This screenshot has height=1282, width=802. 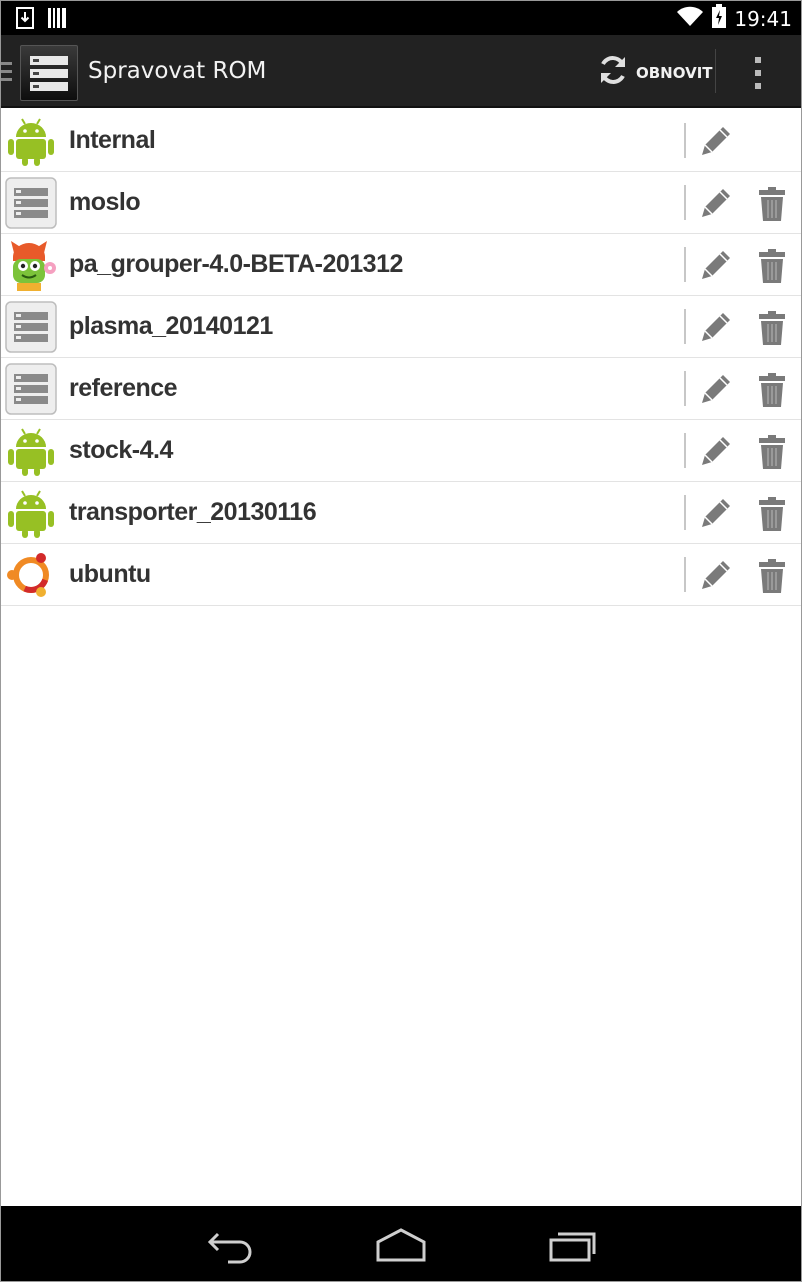 What do you see at coordinates (763, 18) in the screenshot?
I see `clock: 19:41` at bounding box center [763, 18].